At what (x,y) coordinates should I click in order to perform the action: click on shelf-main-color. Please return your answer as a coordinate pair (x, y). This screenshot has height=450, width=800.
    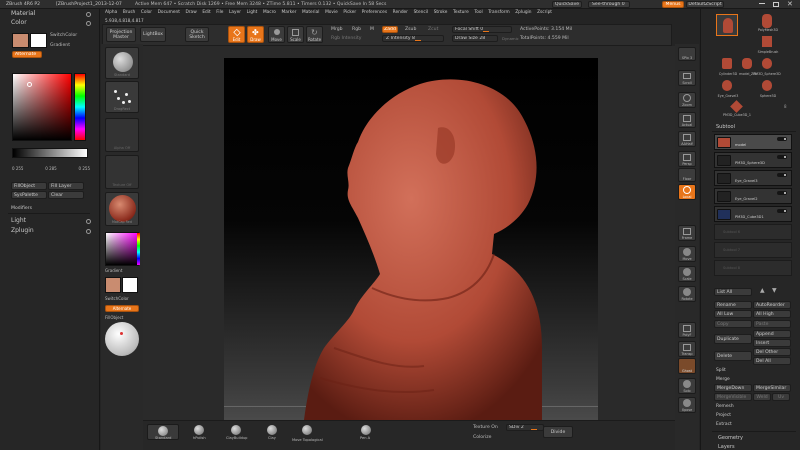
    Looking at the image, I should click on (113, 285).